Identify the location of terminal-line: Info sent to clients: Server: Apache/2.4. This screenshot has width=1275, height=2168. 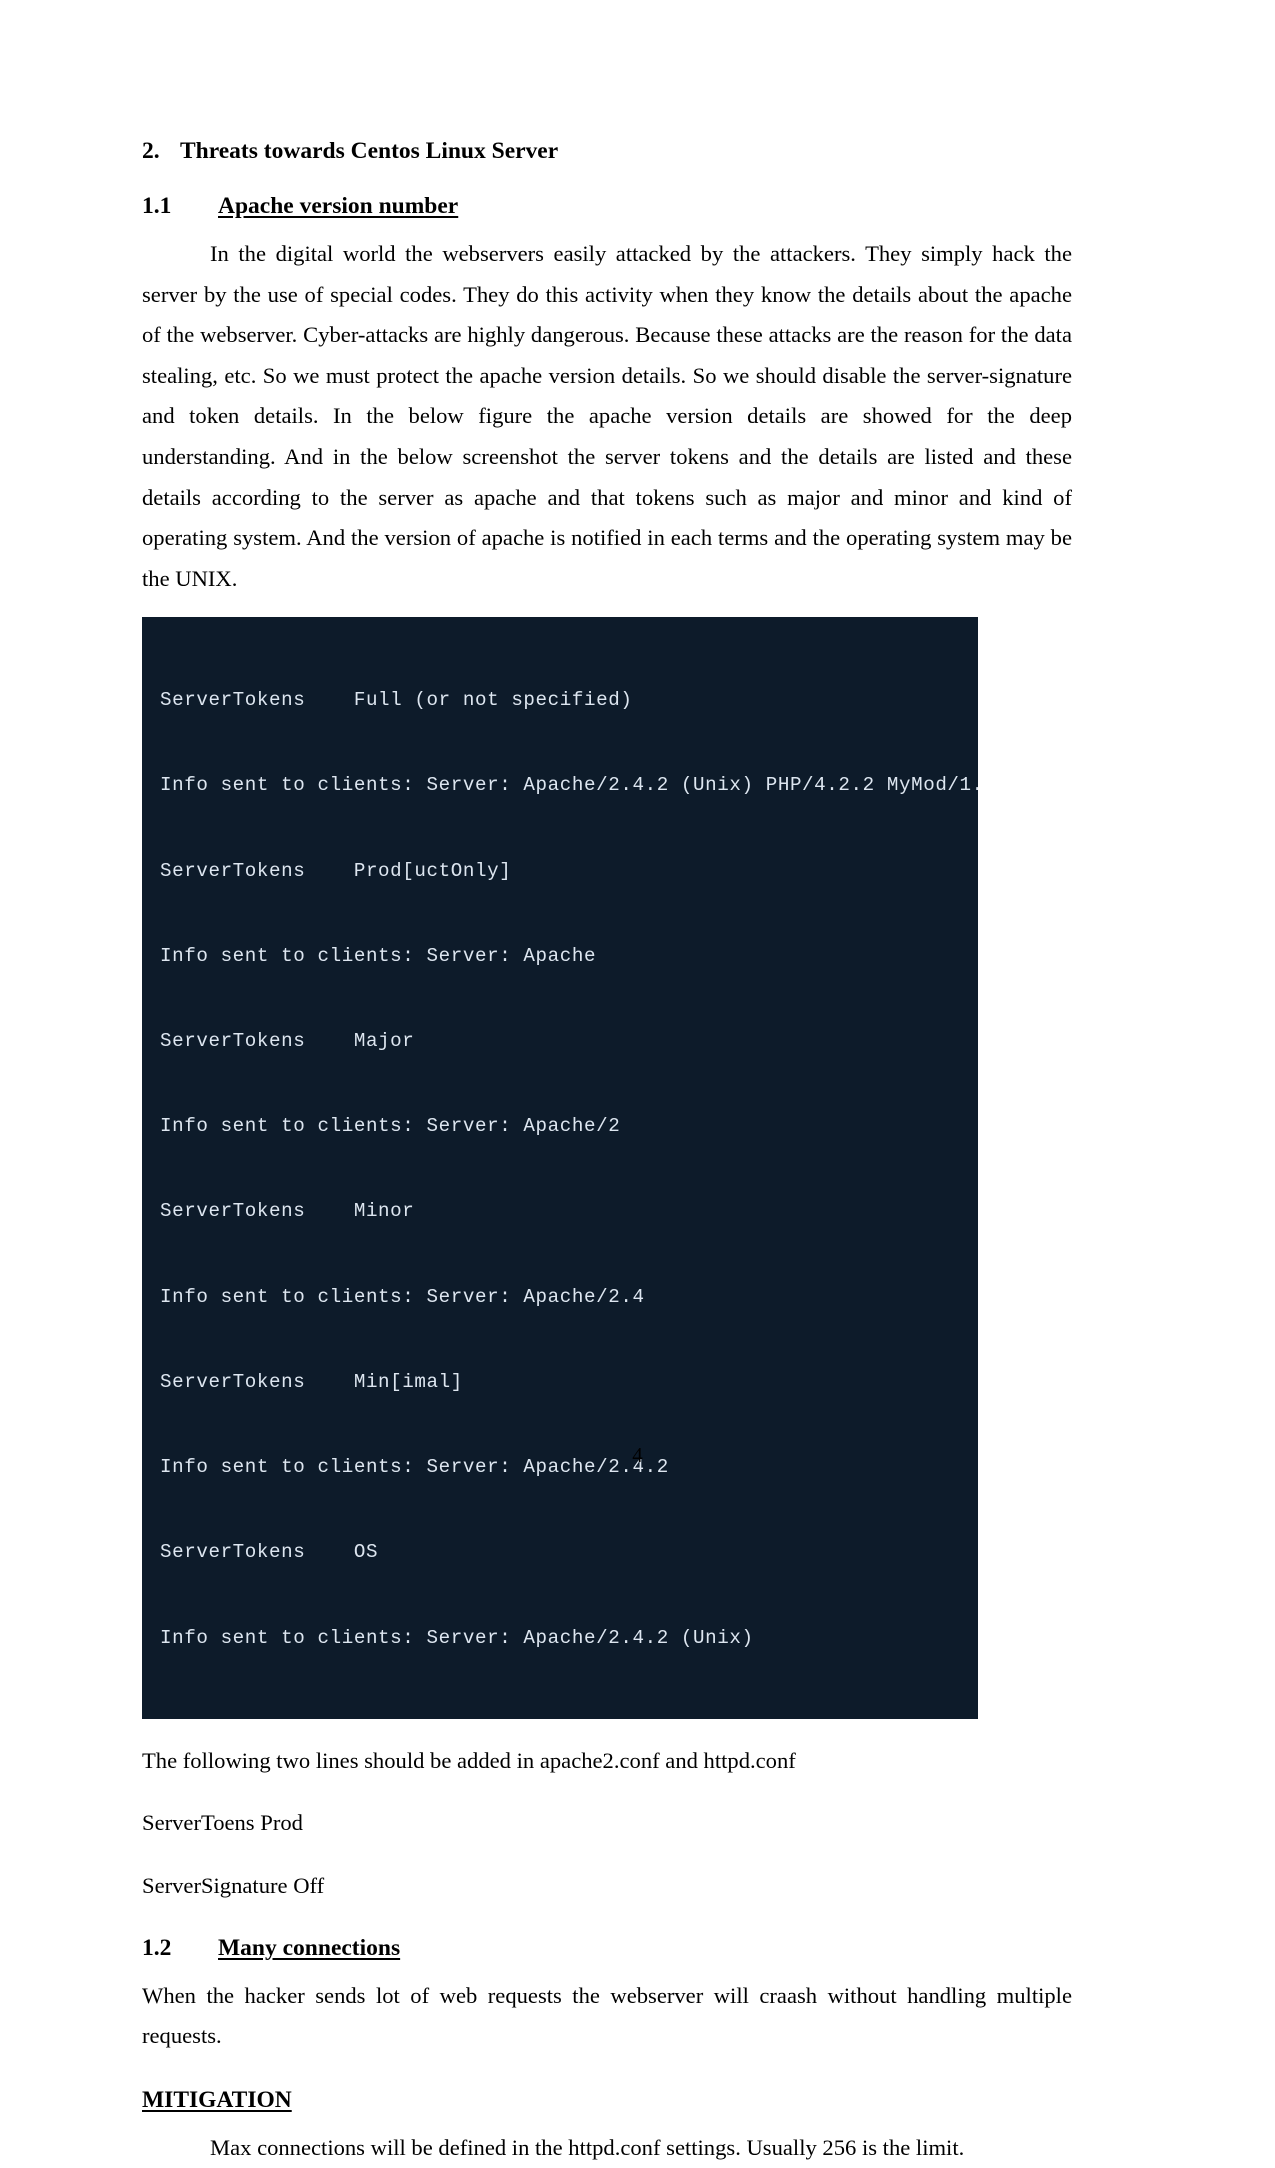
(402, 1296).